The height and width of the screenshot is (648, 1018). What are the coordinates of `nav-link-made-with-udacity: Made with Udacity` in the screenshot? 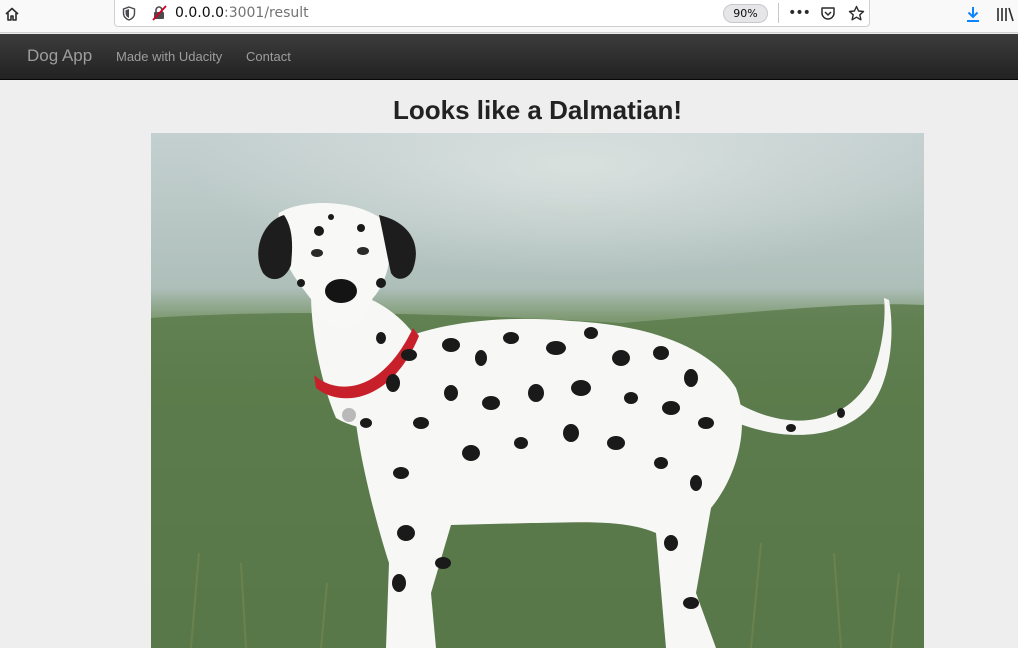 It's located at (169, 56).